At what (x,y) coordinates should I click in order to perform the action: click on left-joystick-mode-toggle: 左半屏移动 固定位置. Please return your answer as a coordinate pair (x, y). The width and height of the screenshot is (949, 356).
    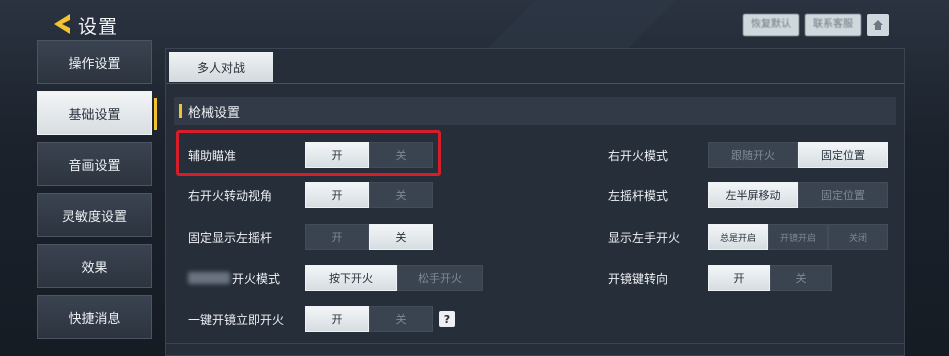
    Looking at the image, I should click on (798, 195).